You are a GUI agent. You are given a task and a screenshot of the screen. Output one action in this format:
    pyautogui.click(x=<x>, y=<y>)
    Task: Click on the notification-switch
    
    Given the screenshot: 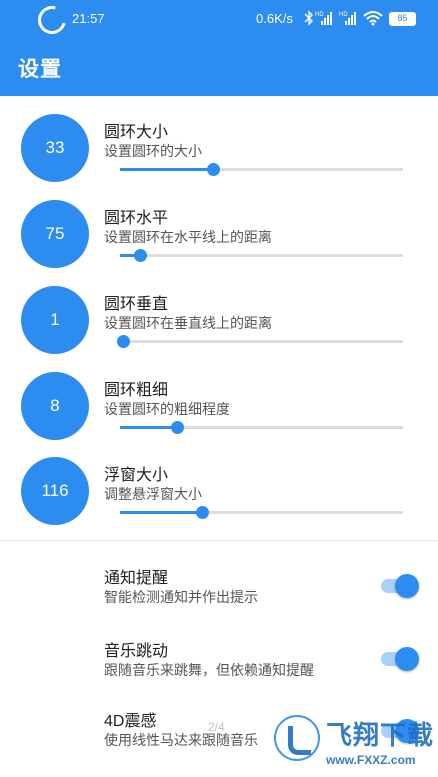 What is the action you would take?
    pyautogui.click(x=400, y=586)
    